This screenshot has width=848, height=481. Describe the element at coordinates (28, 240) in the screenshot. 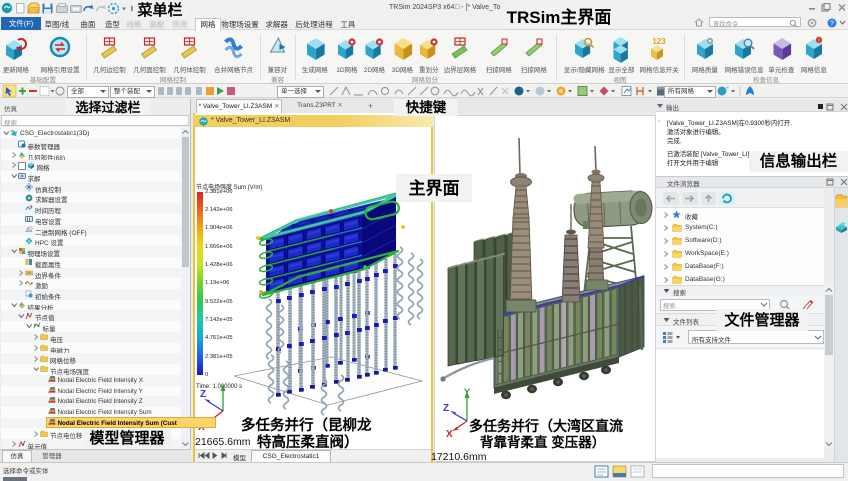

I see `svg-text: A` at that location.